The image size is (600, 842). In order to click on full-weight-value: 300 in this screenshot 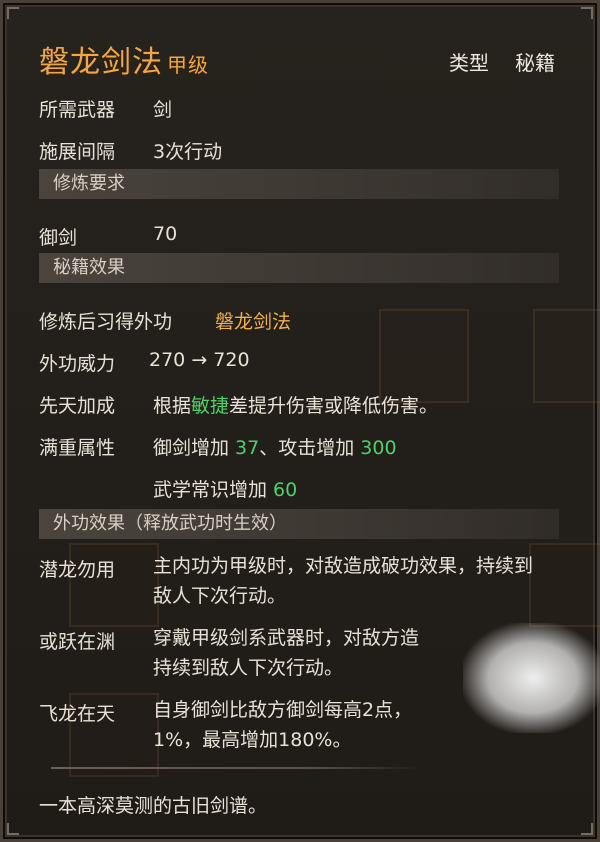, I will do `click(378, 448)`.